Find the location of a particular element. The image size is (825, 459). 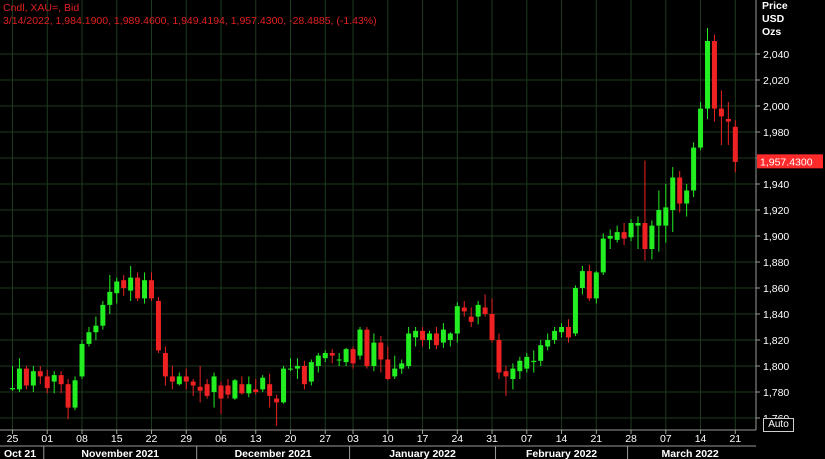

time-tick-label: 14 is located at coordinates (562, 439).